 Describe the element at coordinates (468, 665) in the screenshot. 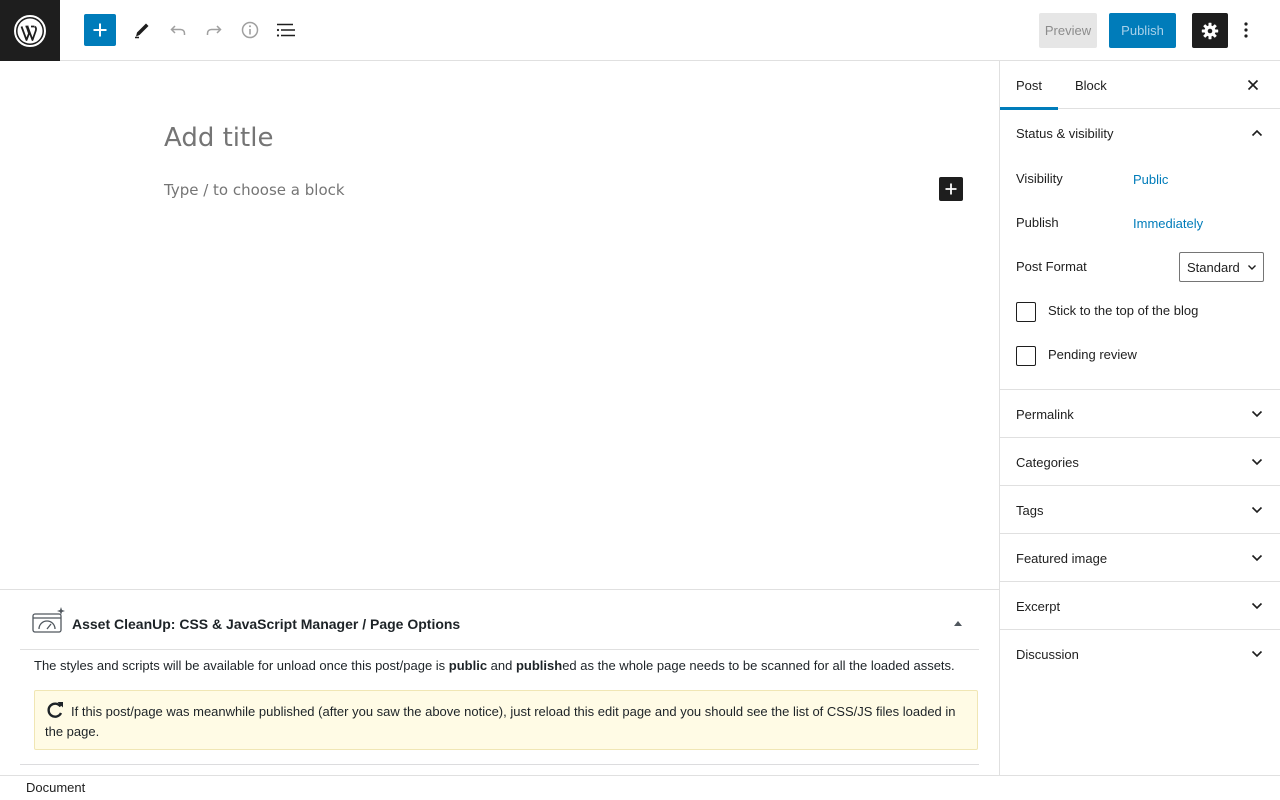

I see `description-bold-public: public` at that location.